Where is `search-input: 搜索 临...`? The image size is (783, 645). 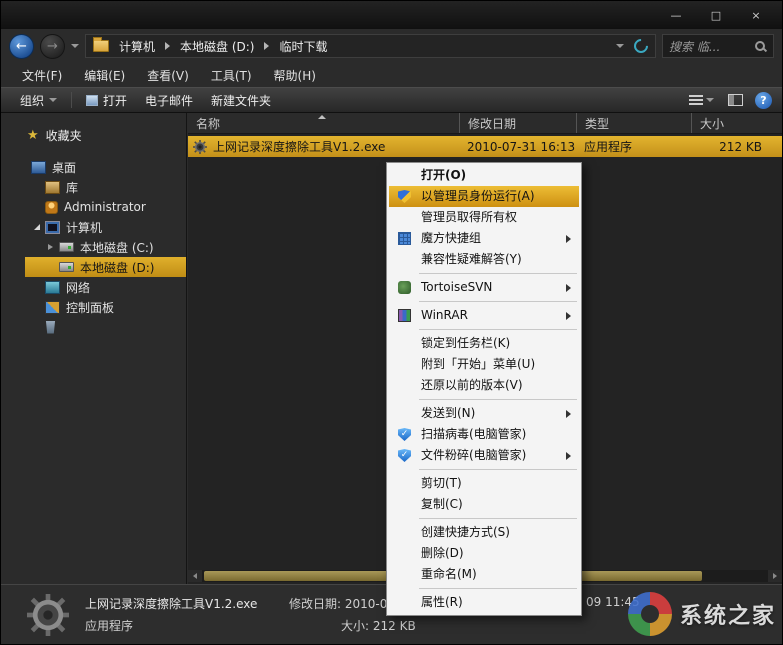
search-input: 搜索 临... is located at coordinates (718, 46).